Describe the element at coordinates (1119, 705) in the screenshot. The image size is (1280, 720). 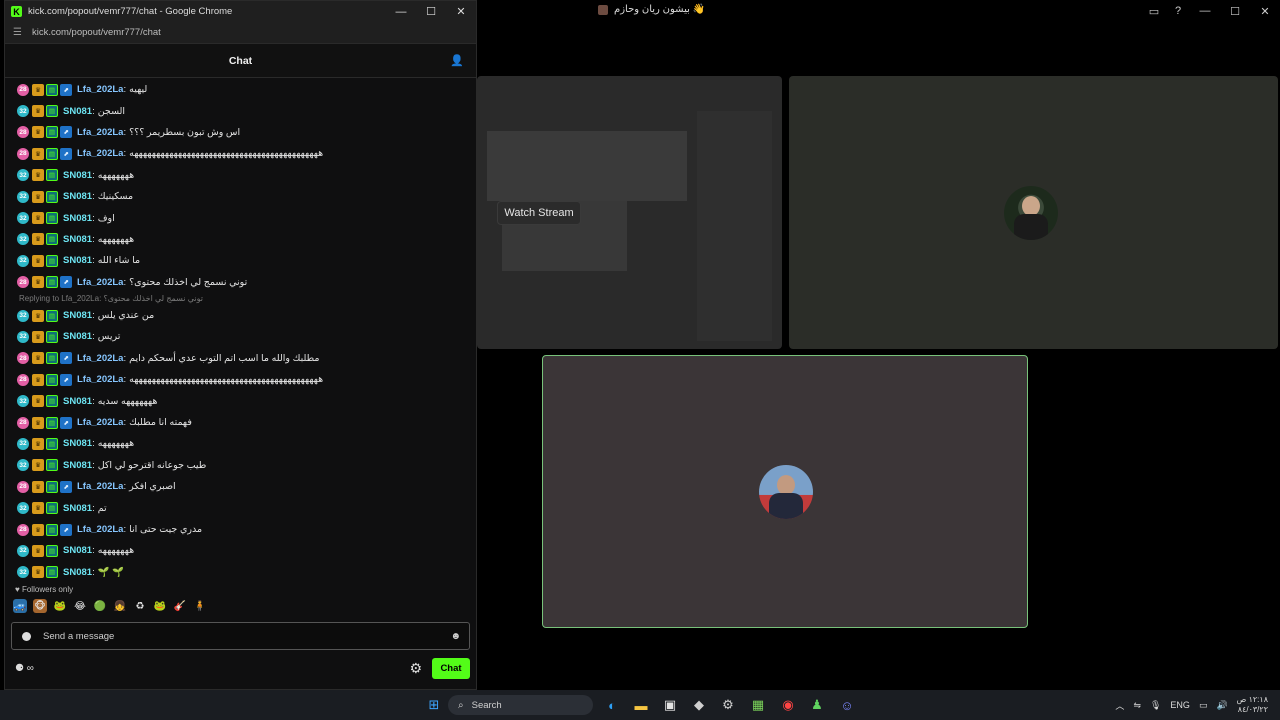
I see `chevron-up-icon: ︿` at that location.